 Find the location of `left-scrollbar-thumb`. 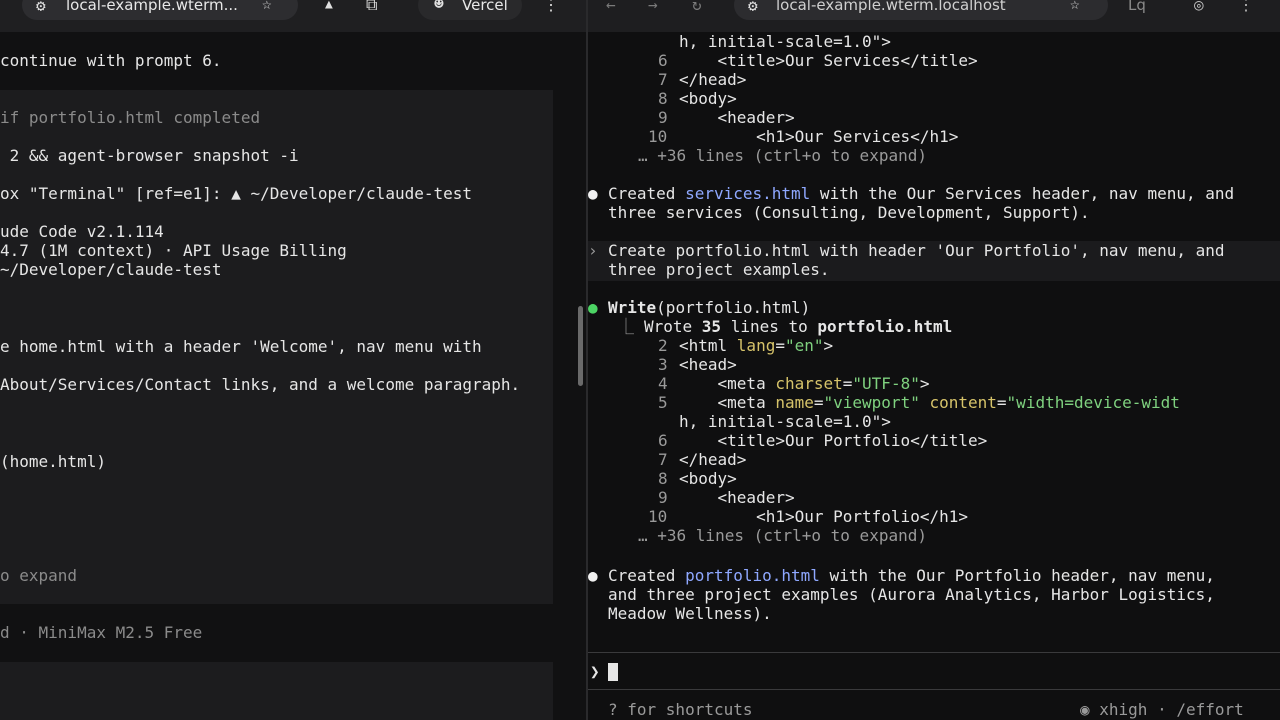

left-scrollbar-thumb is located at coordinates (580, 346).